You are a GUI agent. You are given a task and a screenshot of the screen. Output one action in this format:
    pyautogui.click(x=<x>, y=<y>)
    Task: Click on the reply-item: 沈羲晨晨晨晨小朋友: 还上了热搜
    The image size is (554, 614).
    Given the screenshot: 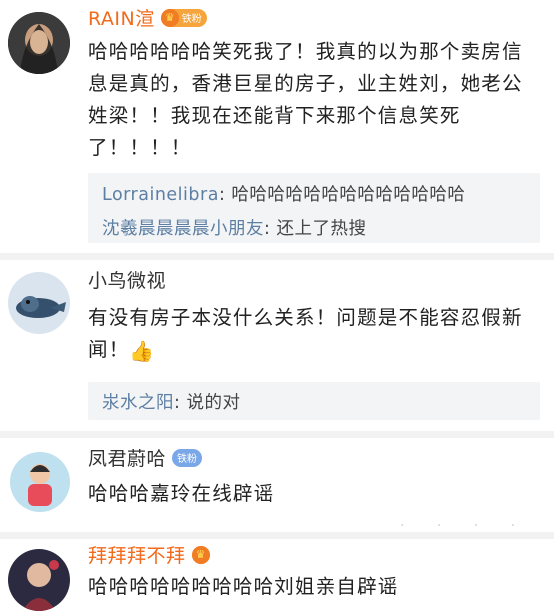 What is the action you would take?
    pyautogui.click(x=234, y=227)
    